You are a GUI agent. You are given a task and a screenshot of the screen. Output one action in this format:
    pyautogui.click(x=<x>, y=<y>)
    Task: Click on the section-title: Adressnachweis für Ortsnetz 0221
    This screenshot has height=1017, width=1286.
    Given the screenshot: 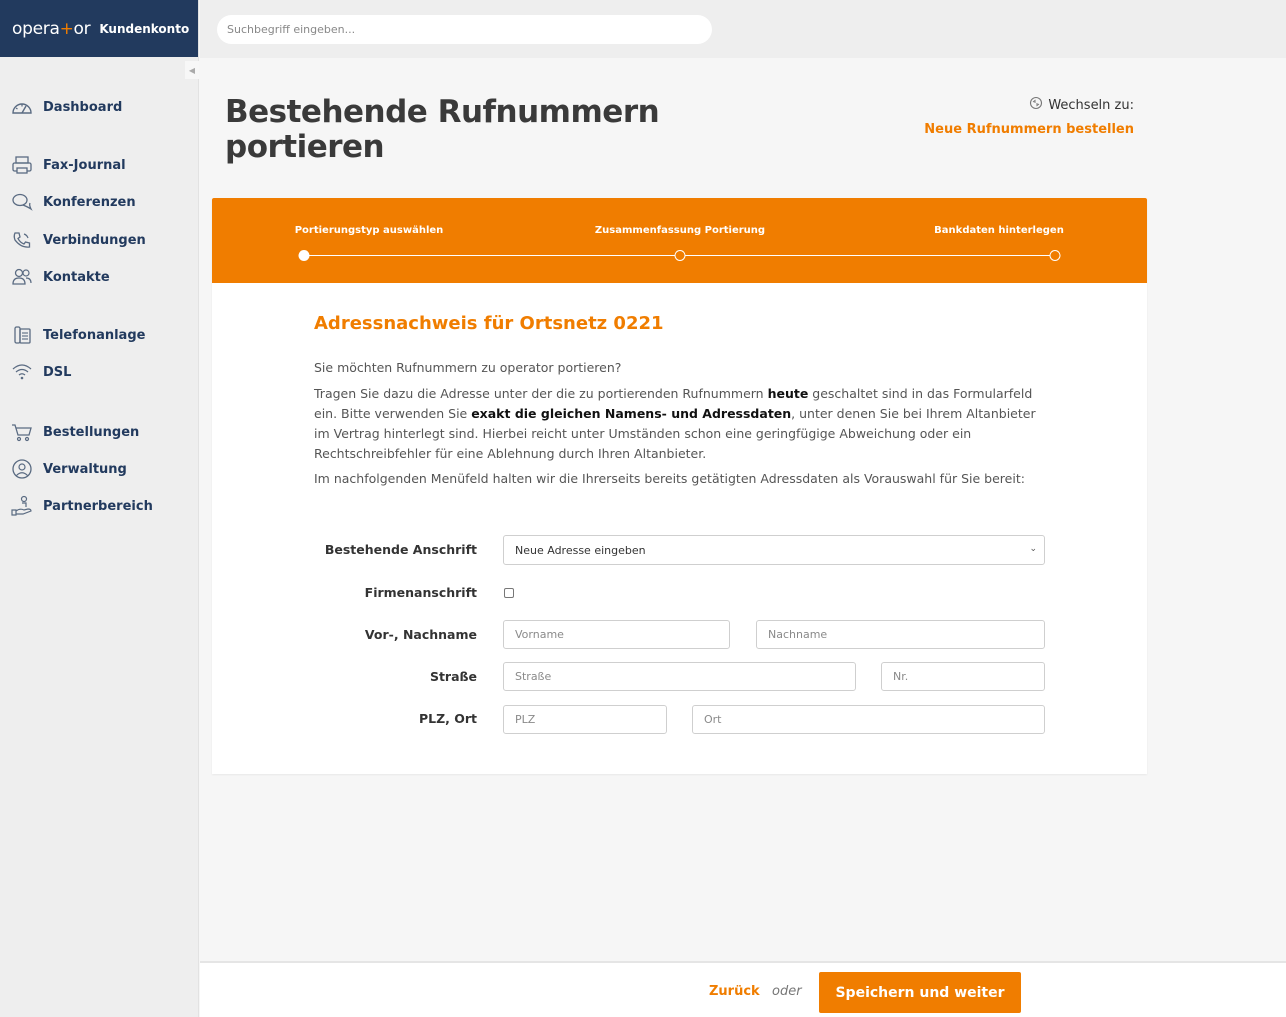 What is the action you would take?
    pyautogui.click(x=489, y=323)
    